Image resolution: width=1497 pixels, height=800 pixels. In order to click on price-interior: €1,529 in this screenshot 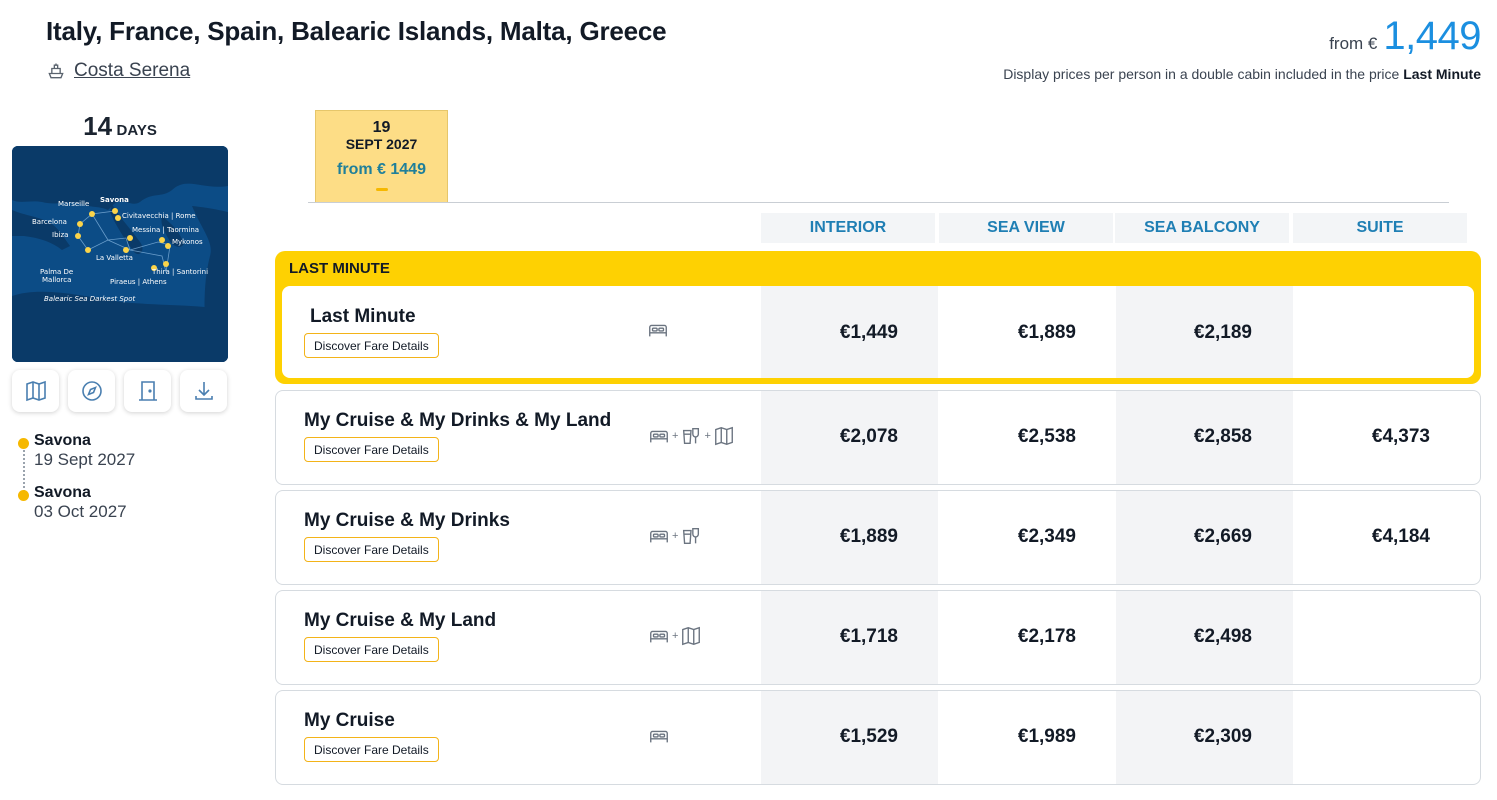, I will do `click(833, 737)`.